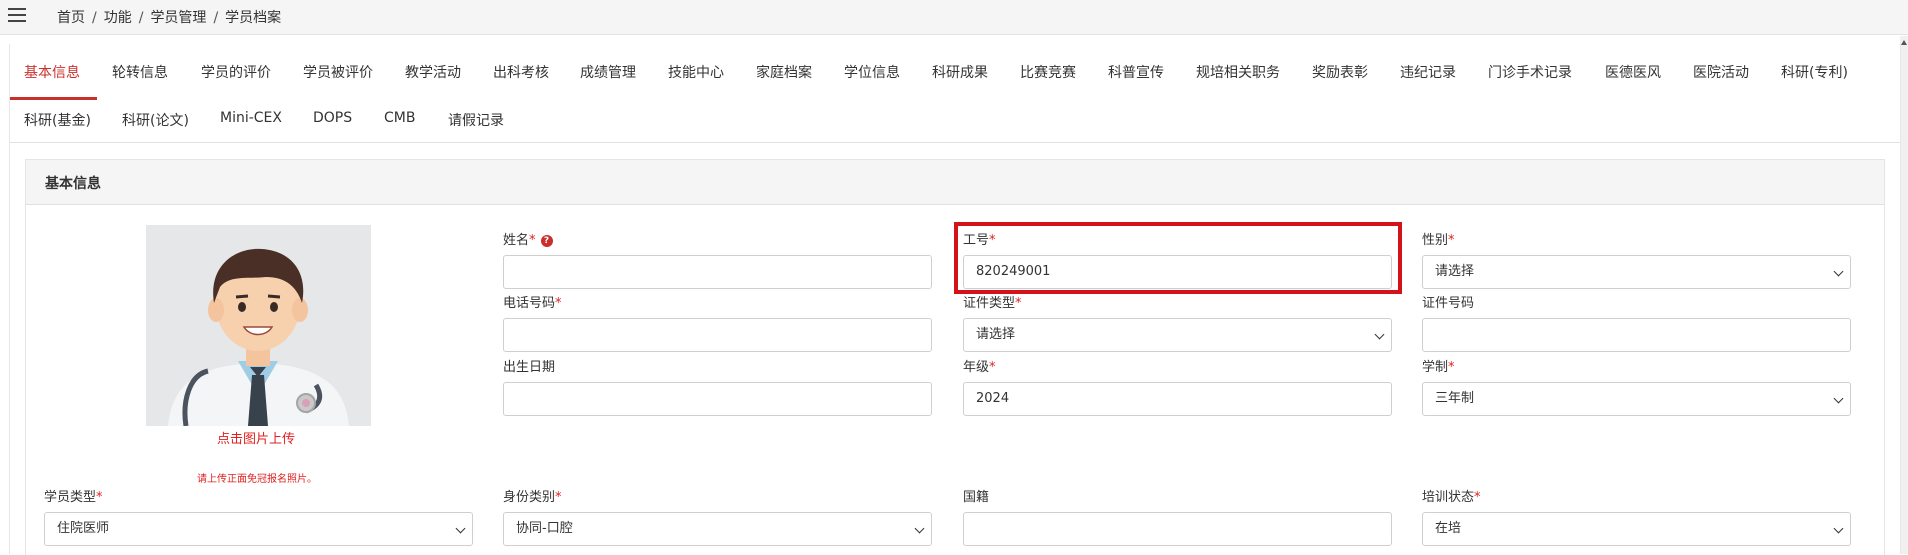 This screenshot has width=1908, height=555. What do you see at coordinates (1904, 295) in the screenshot?
I see `page-scrollbar` at bounding box center [1904, 295].